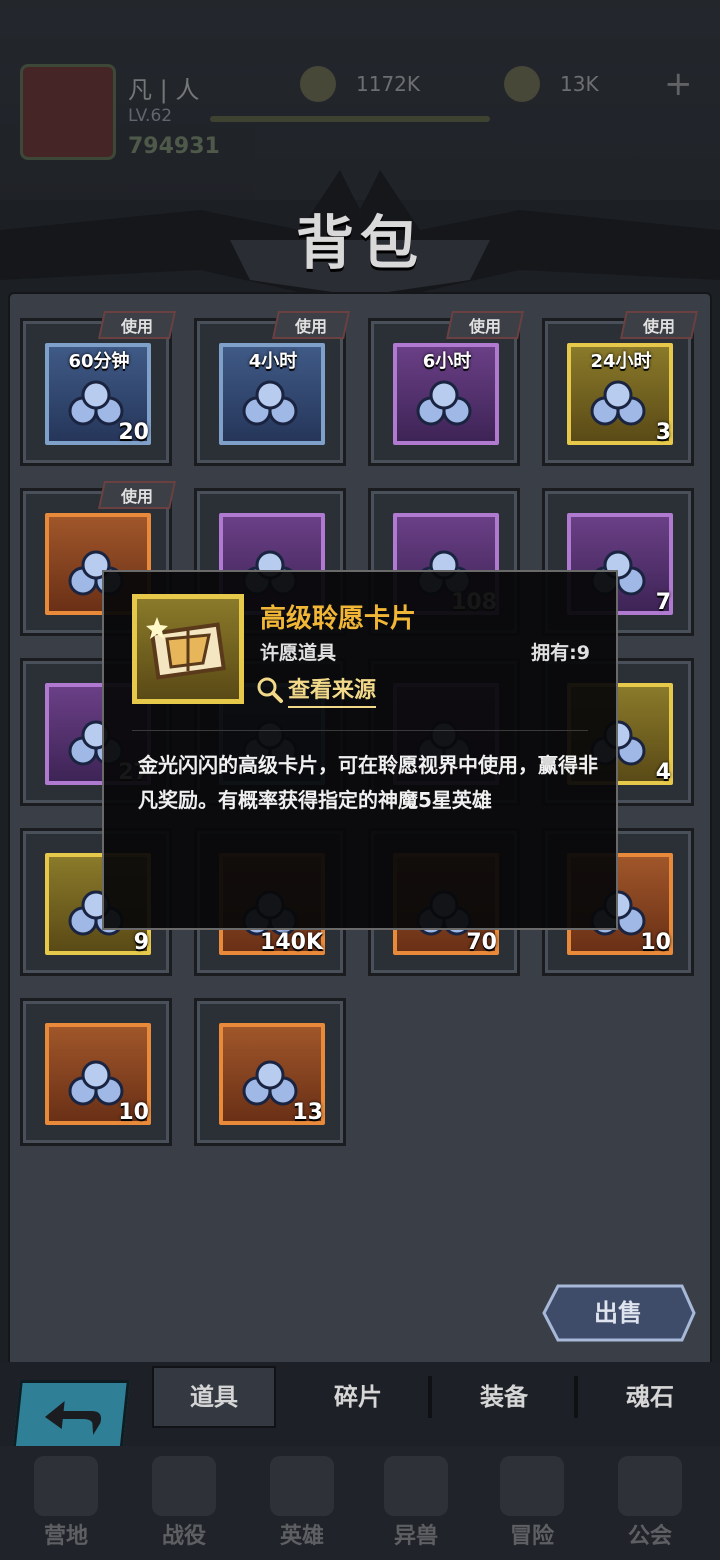 The height and width of the screenshot is (1560, 720). What do you see at coordinates (650, 1397) in the screenshot?
I see `tab-soulstones: 魂石` at bounding box center [650, 1397].